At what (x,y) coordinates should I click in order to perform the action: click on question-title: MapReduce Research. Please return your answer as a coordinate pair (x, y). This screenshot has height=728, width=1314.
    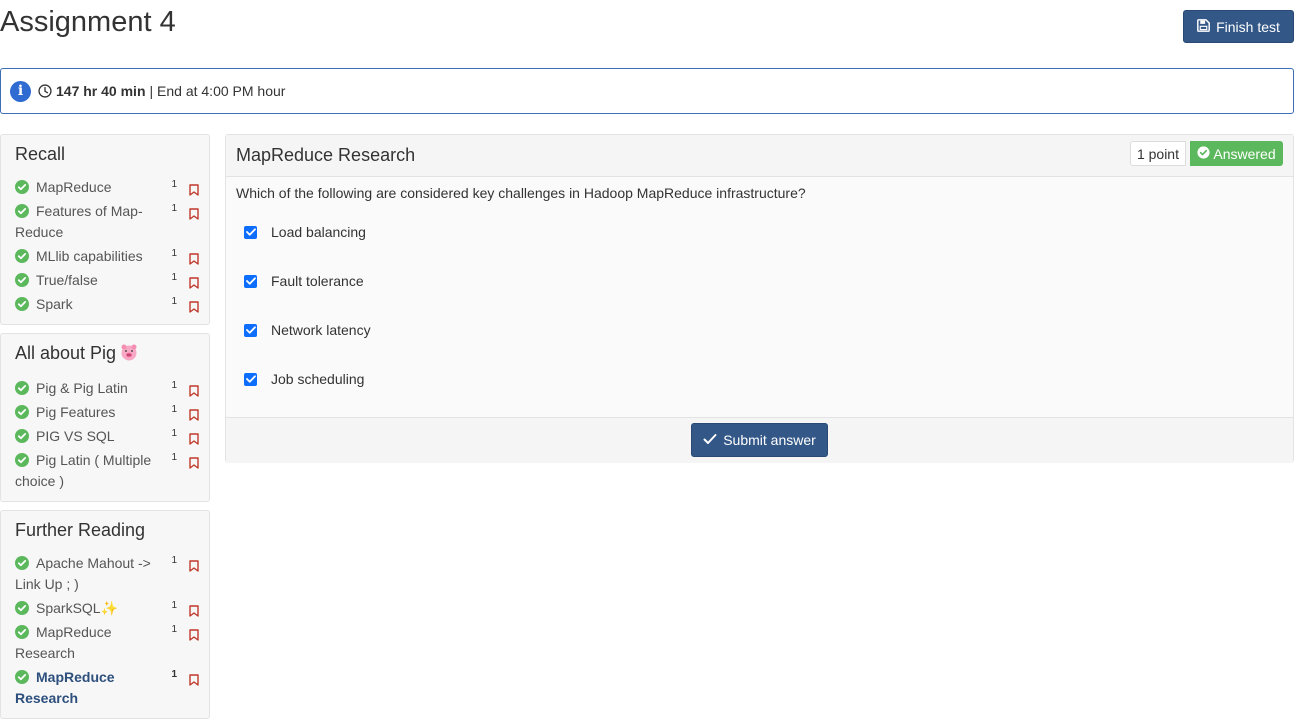
    Looking at the image, I should click on (326, 155).